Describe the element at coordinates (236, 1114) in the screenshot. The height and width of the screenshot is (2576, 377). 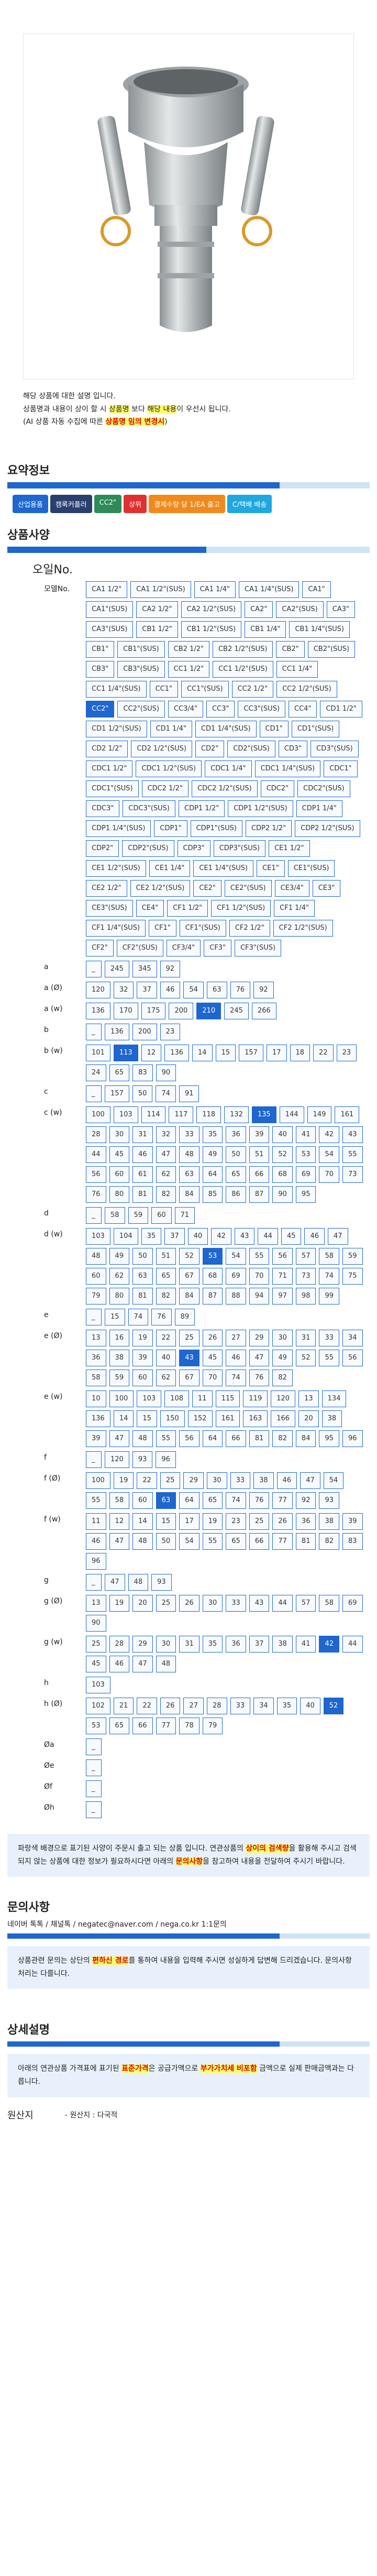
I see `option-chip: 132` at that location.